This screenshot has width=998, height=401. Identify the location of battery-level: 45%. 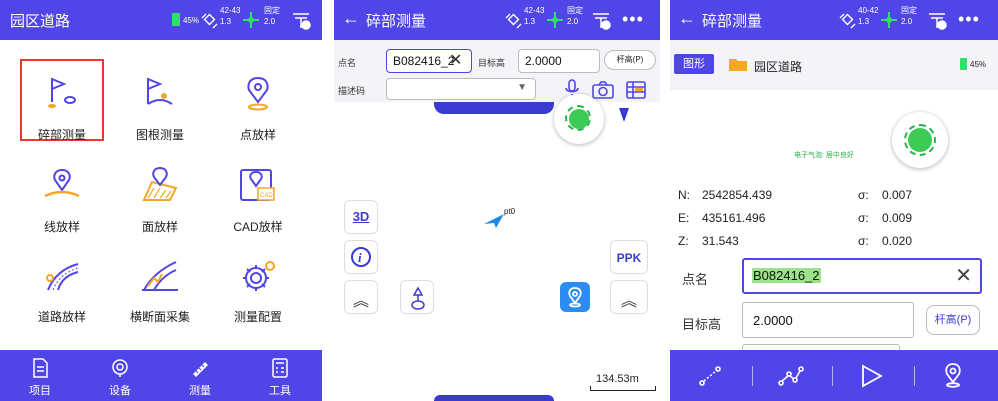
(191, 20).